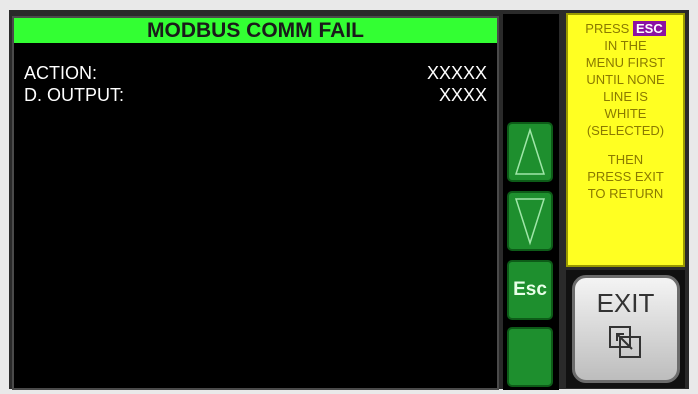 The image size is (698, 394). What do you see at coordinates (625, 62) in the screenshot?
I see `help-line-3: MENU FIRST` at bounding box center [625, 62].